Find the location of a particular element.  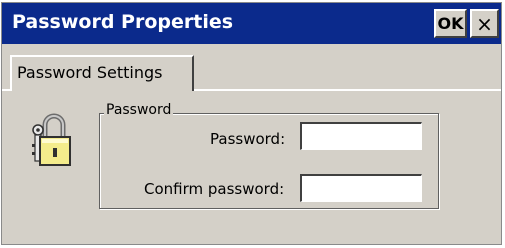

ok-button: OK is located at coordinates (450, 23).